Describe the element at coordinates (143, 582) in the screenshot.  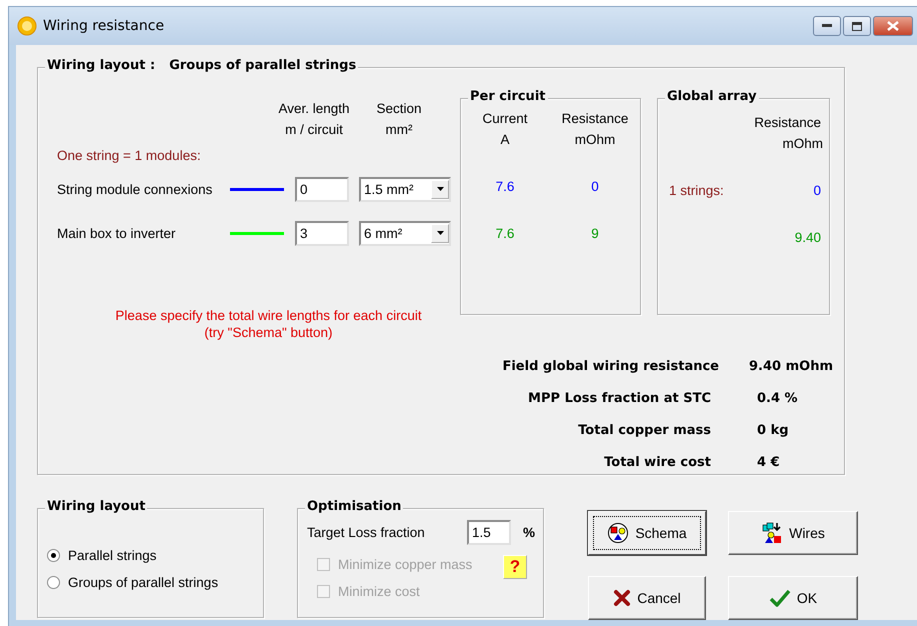
I see `option-label: Groups of parallel strings` at that location.